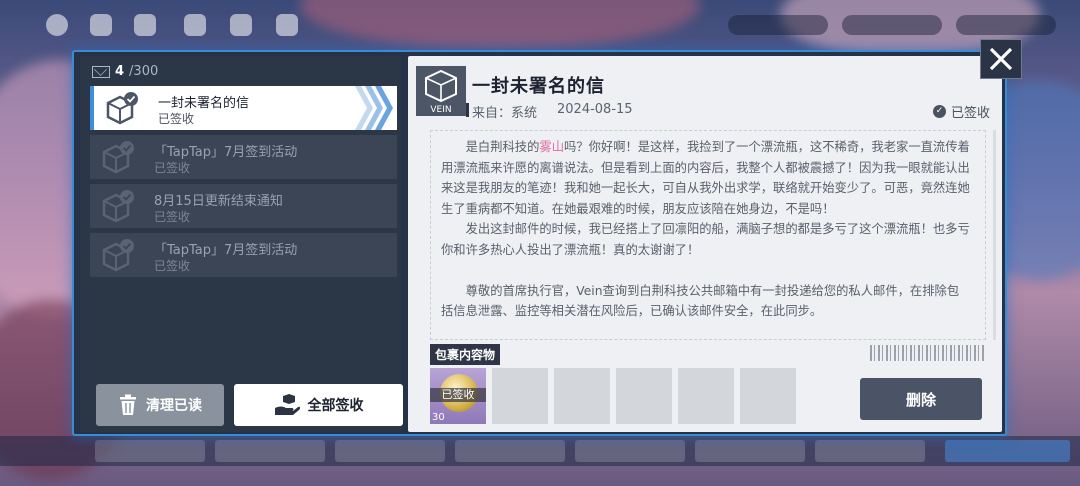  I want to click on delete-button: 删除, so click(921, 399).